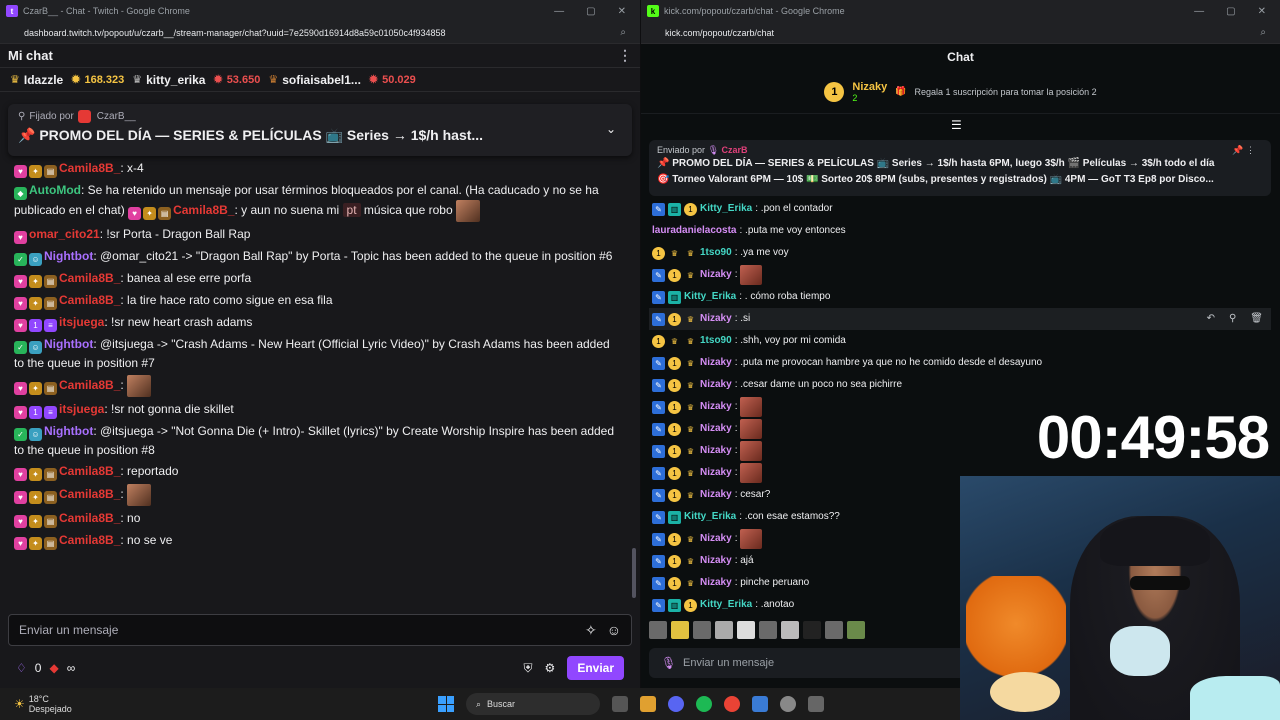 Image resolution: width=1280 pixels, height=720 pixels. Describe the element at coordinates (676, 704) in the screenshot. I see `discord-icon` at that location.